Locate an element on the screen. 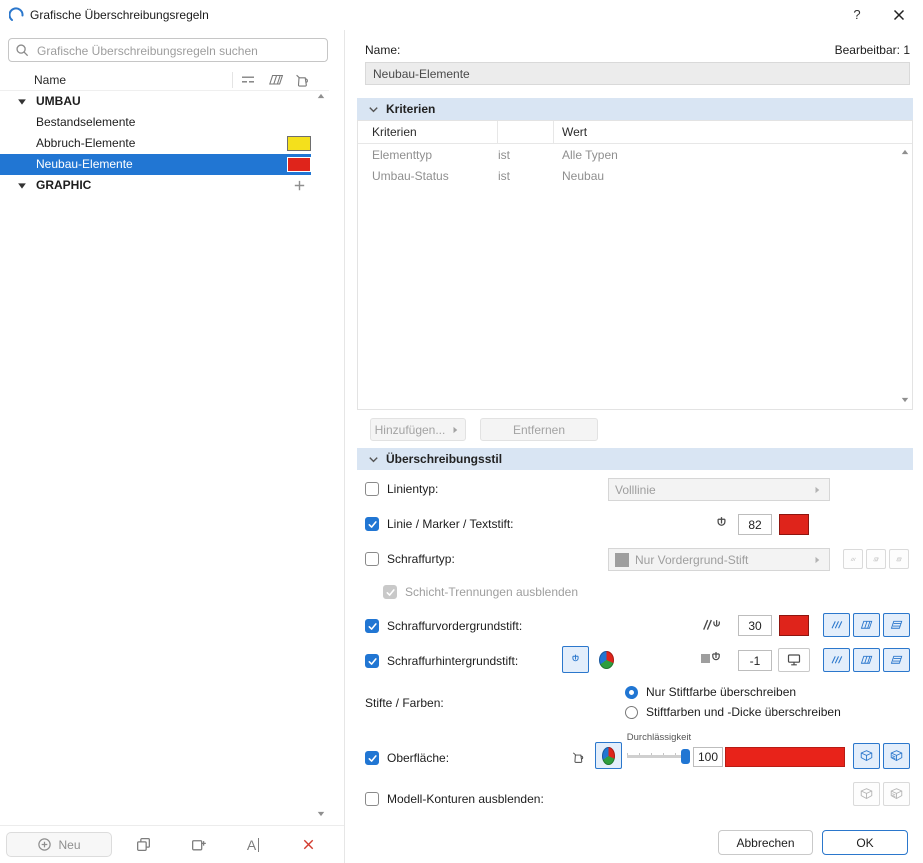  fill-background-pen-checkbox is located at coordinates (372, 661).